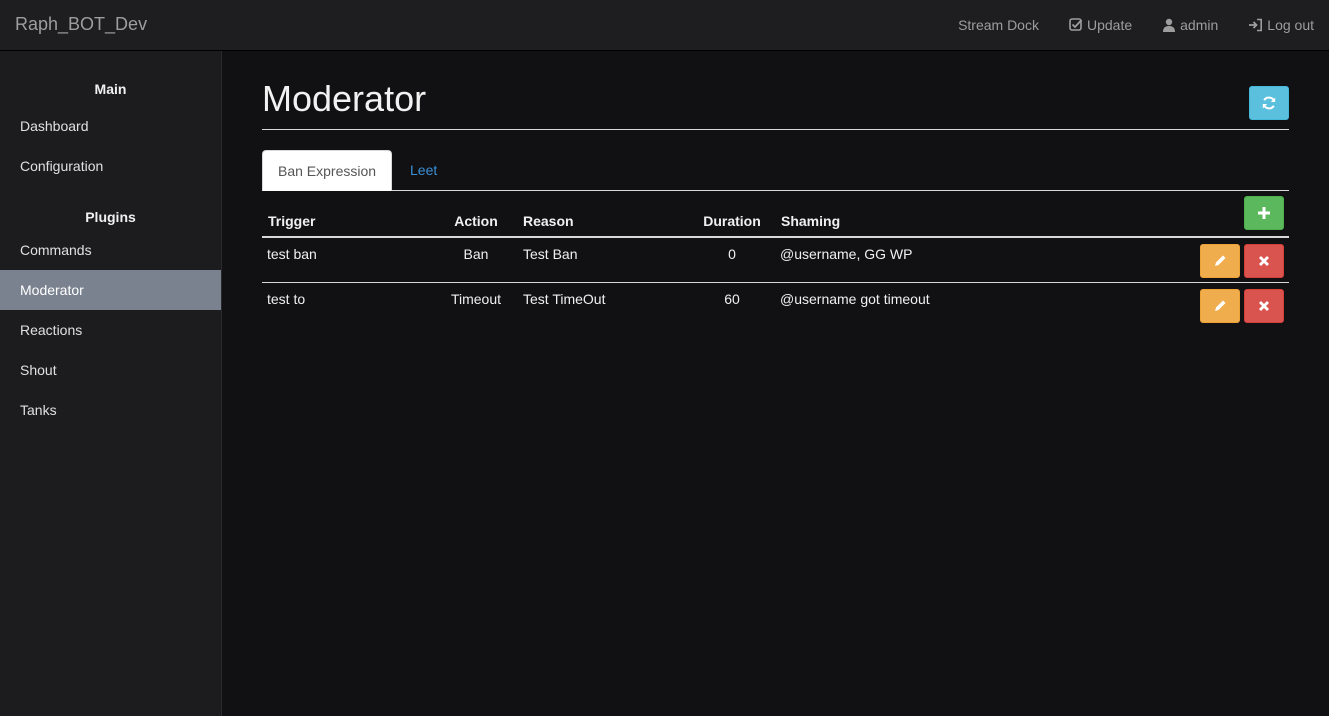  What do you see at coordinates (1256, 25) in the screenshot?
I see `log-out-icon` at bounding box center [1256, 25].